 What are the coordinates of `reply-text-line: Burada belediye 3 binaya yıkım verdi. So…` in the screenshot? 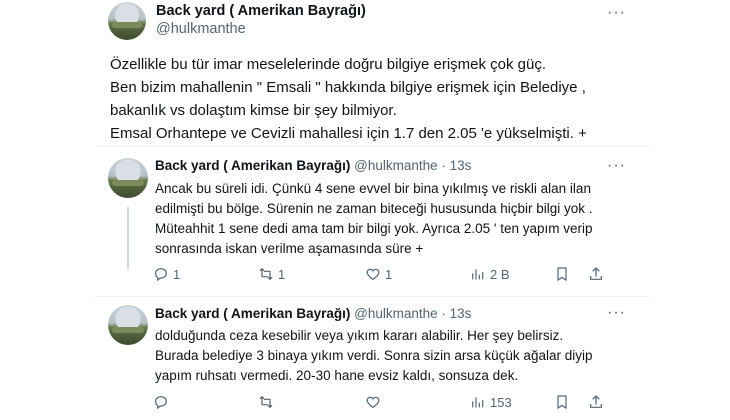 It's located at (374, 355).